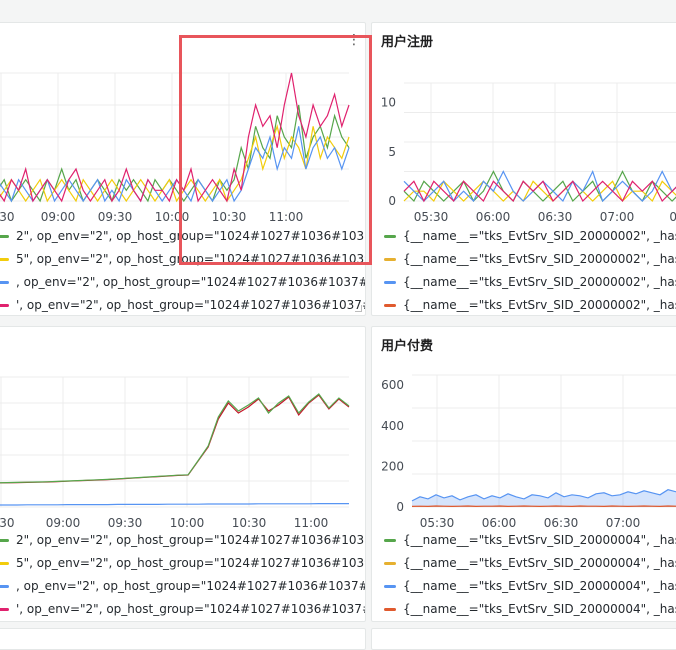 The image size is (676, 650). What do you see at coordinates (523, 639) in the screenshot?
I see `panel-next-row-right` at bounding box center [523, 639].